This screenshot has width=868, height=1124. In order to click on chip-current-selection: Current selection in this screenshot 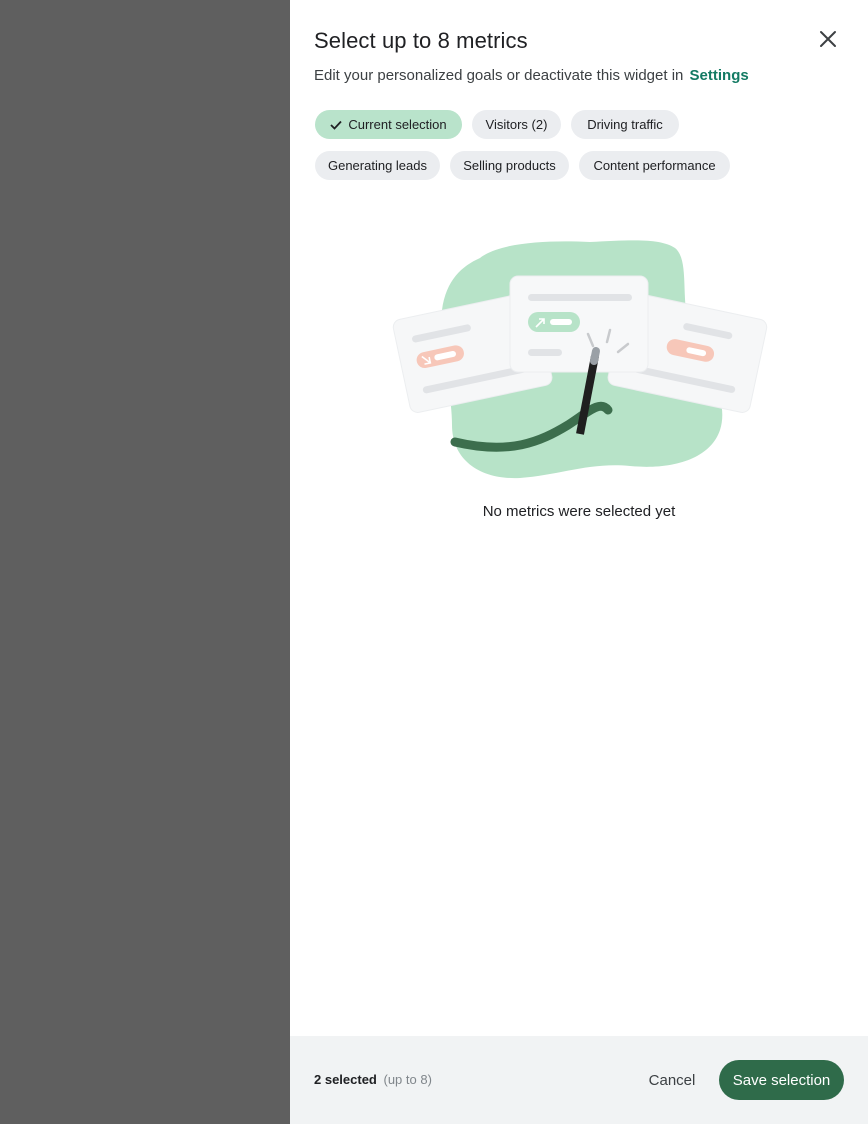, I will do `click(388, 124)`.